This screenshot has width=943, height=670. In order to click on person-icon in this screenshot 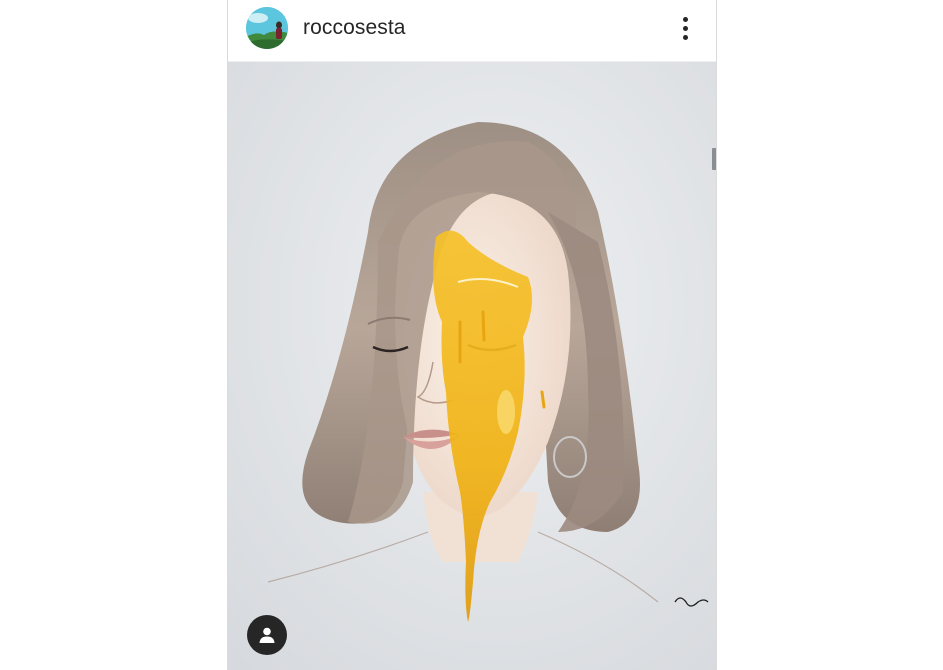, I will do `click(267, 635)`.